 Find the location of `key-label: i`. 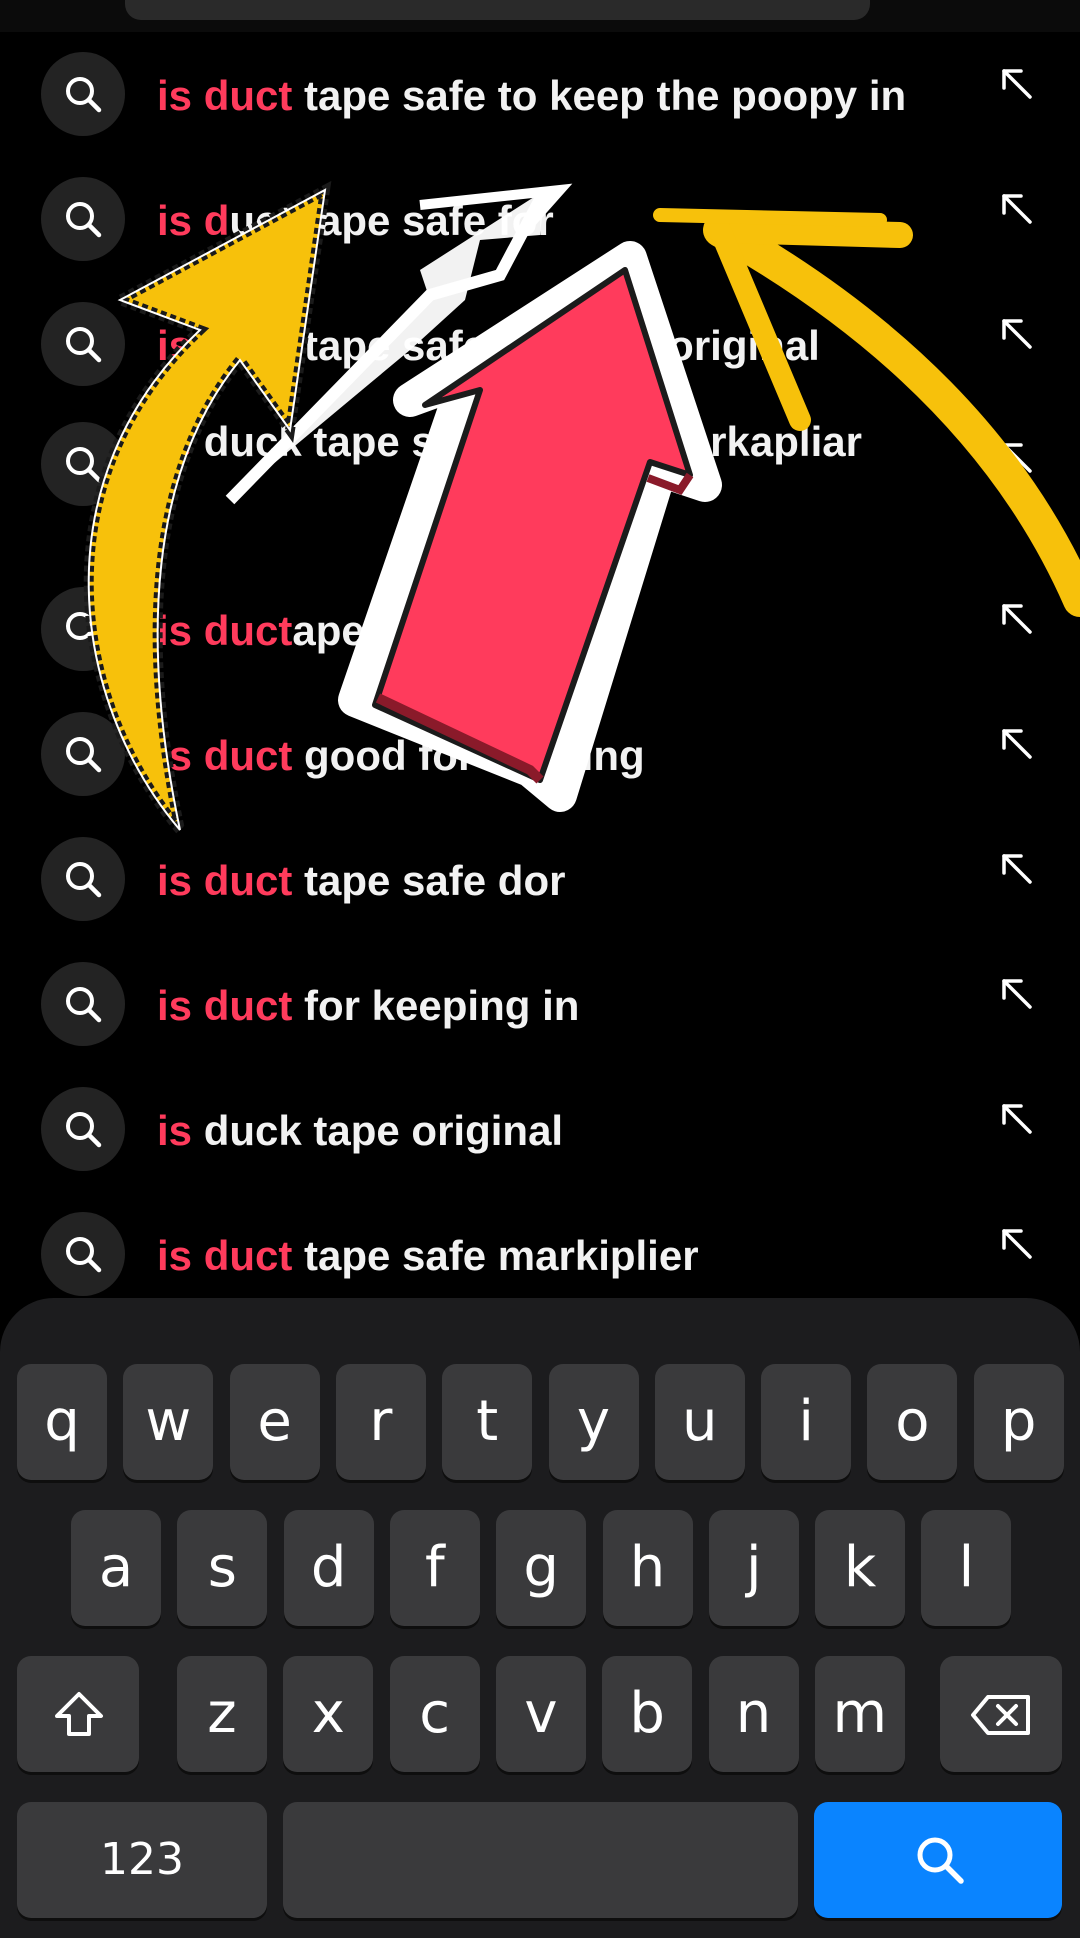

key-label: i is located at coordinates (806, 1421).